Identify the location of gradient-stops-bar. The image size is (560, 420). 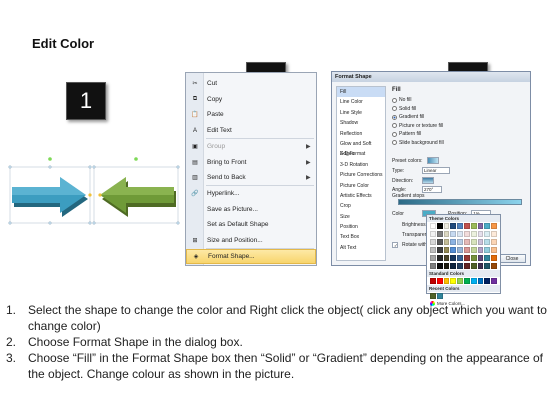
(460, 202).